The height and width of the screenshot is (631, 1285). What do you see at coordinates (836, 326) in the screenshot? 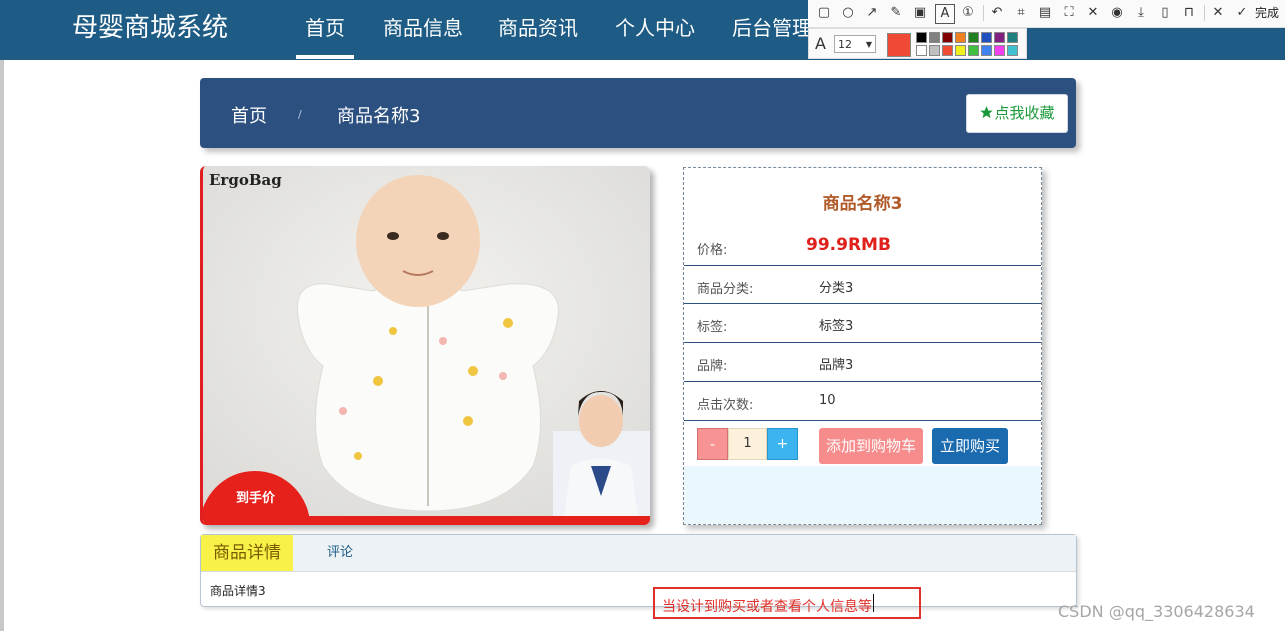
I see `info-value: 标签3` at bounding box center [836, 326].